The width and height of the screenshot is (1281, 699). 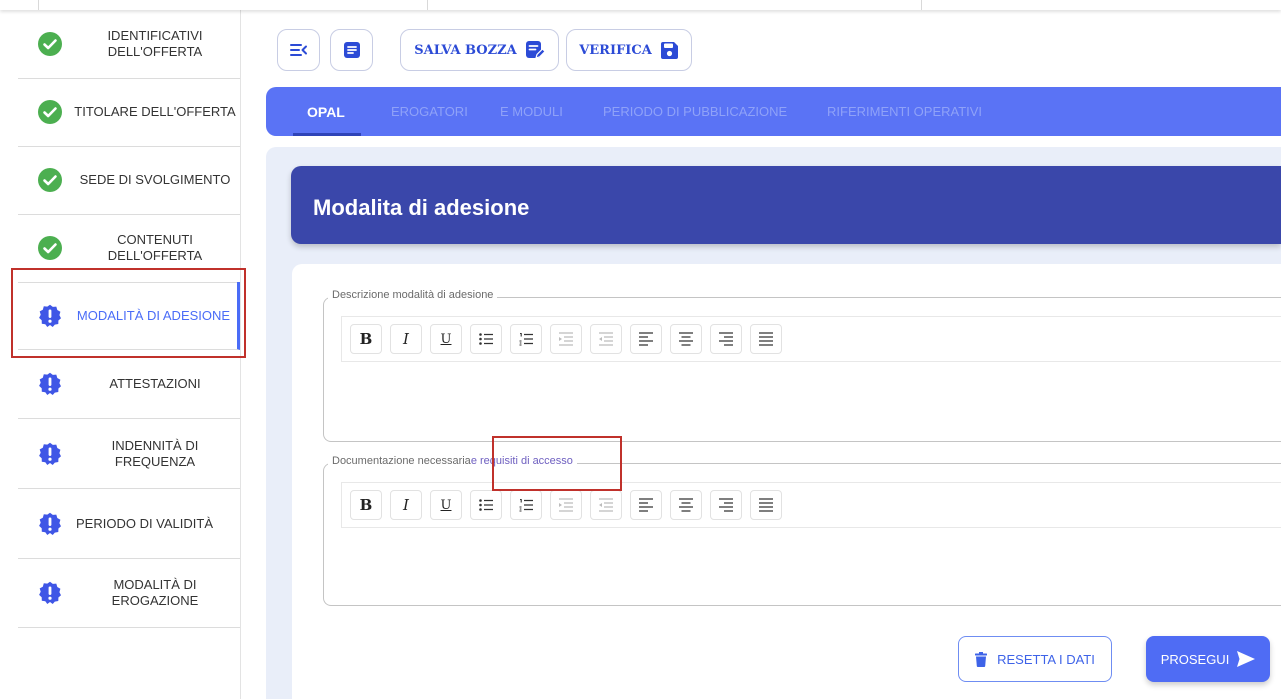 I want to click on document-icon, so click(x=351, y=50).